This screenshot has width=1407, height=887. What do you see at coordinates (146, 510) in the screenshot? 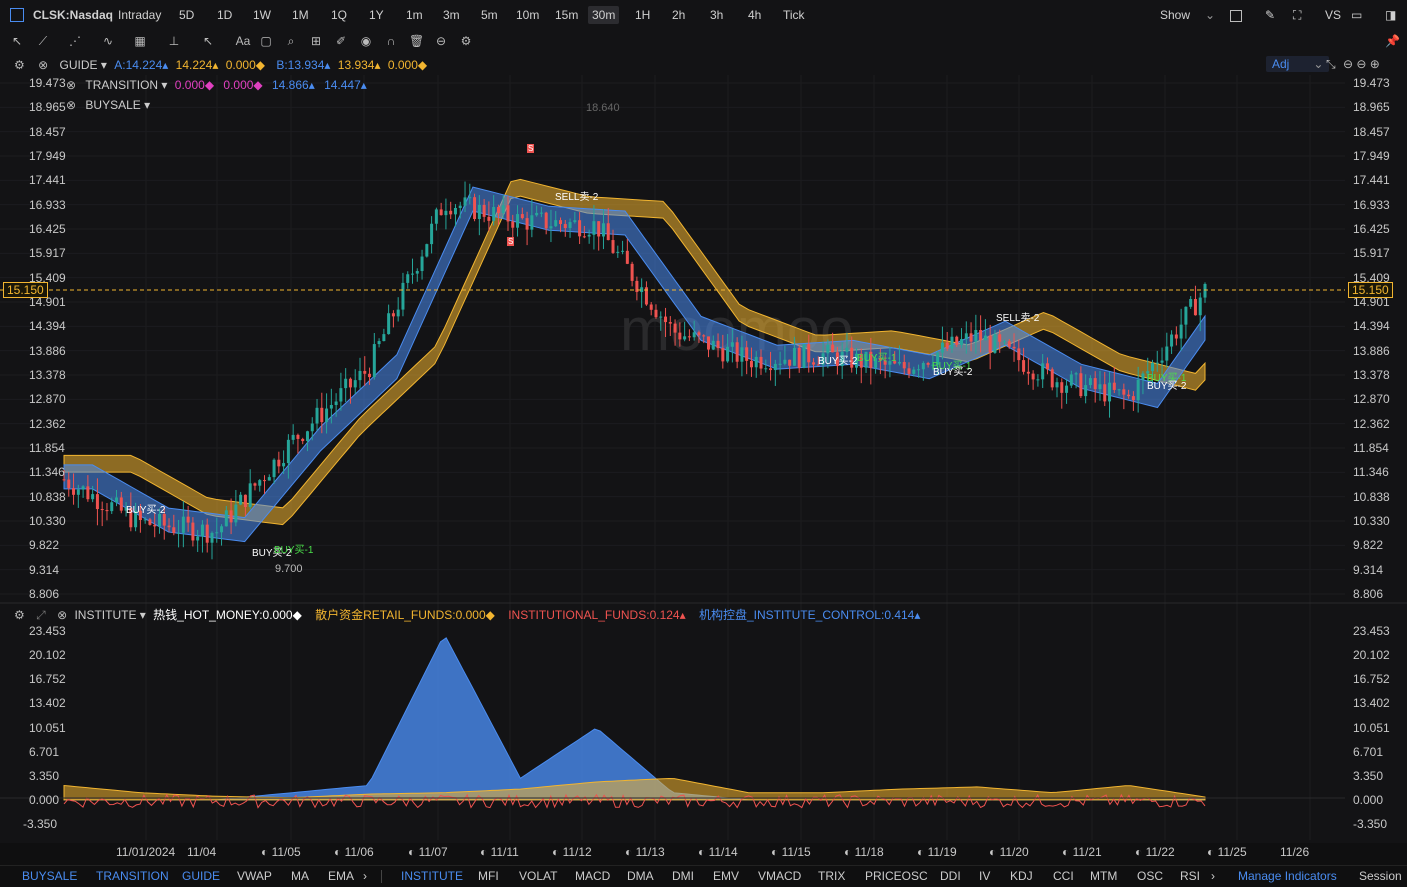
I see `signal-label: BUY买-2` at bounding box center [146, 510].